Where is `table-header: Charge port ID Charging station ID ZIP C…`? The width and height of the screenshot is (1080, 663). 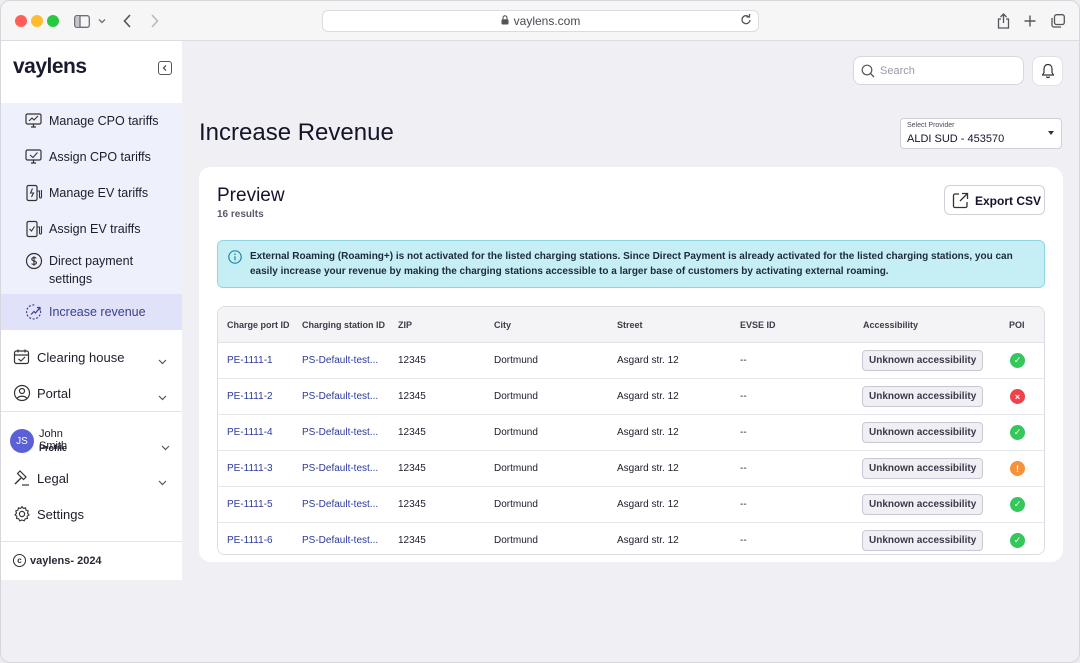
table-header: Charge port ID Charging station ID ZIP C… is located at coordinates (631, 325).